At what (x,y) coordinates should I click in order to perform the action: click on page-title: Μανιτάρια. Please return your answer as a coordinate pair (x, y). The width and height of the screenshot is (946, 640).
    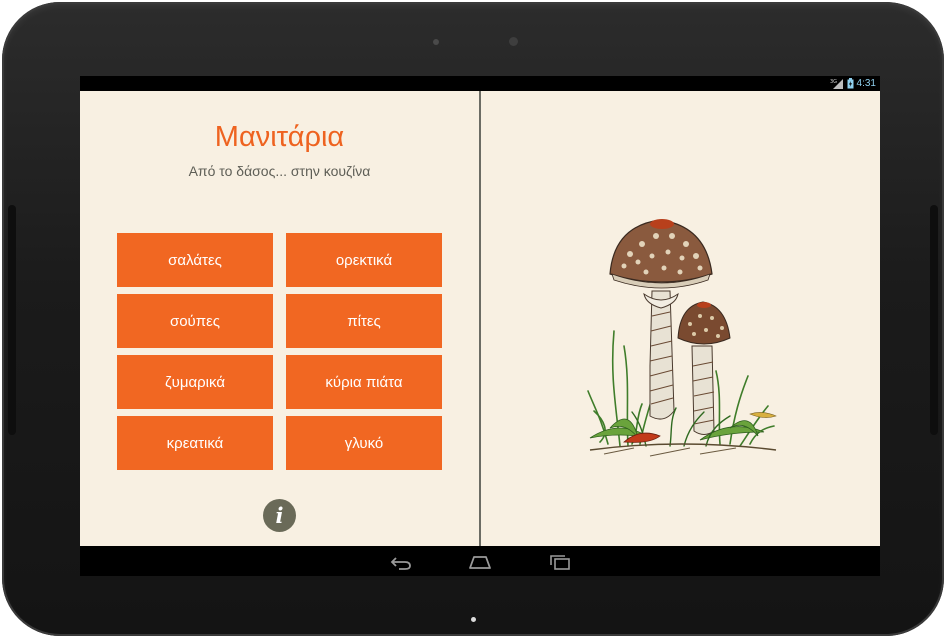
    Looking at the image, I should click on (279, 137).